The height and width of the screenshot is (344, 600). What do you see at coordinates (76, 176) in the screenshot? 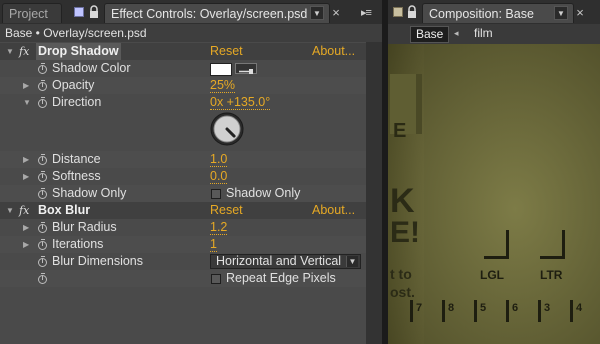
I see `param-label: Softness` at bounding box center [76, 176].